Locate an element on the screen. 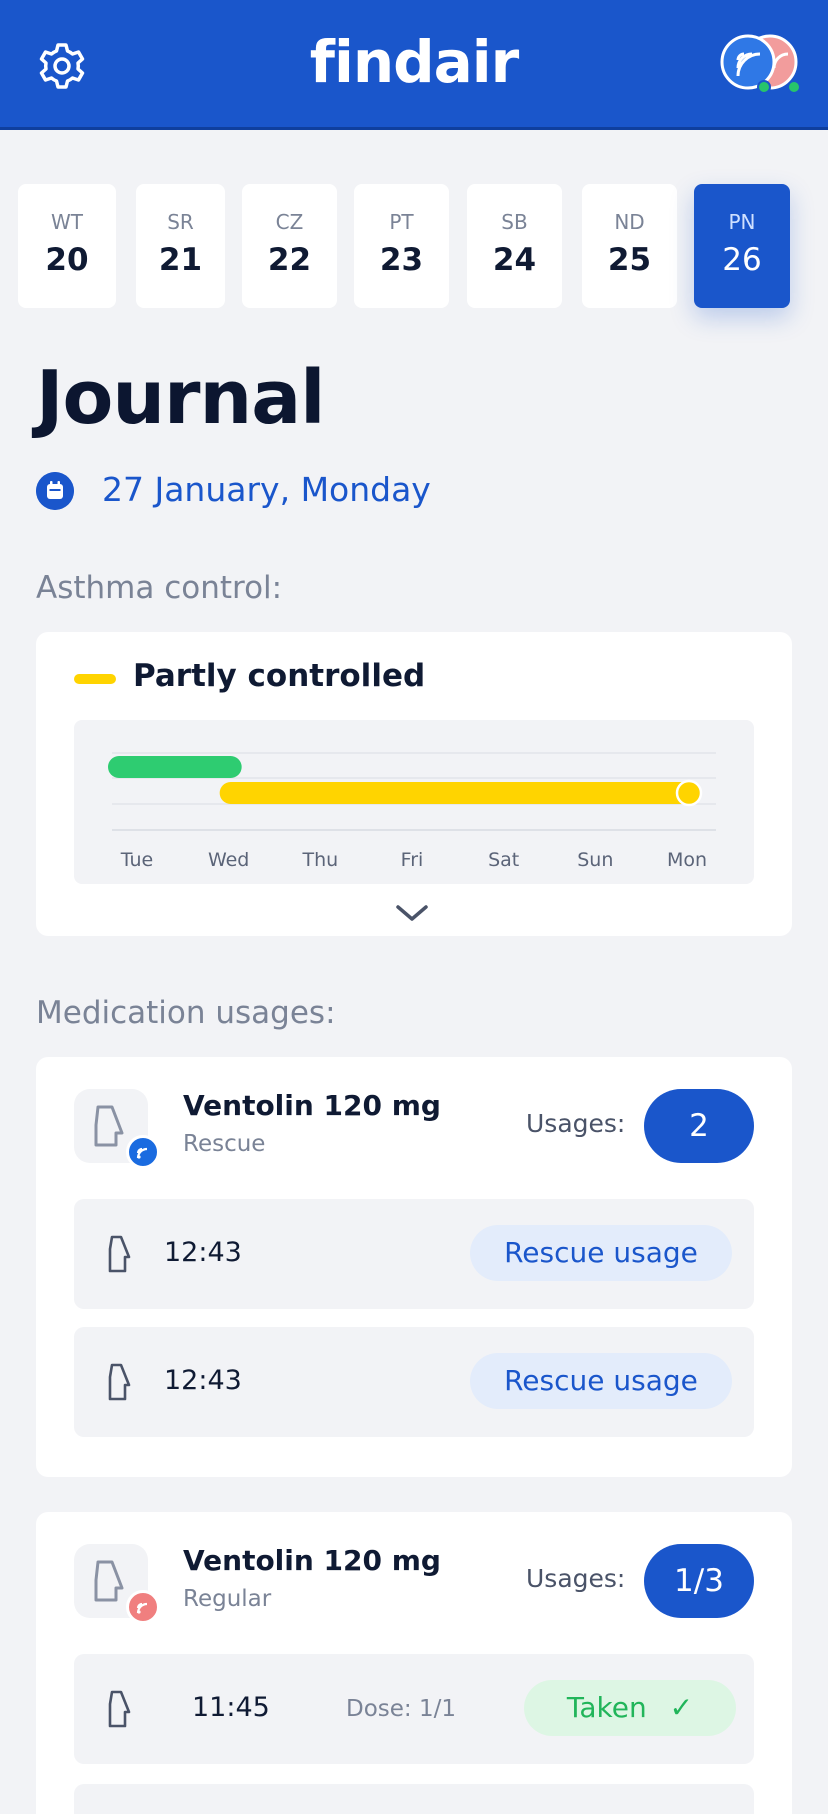 The width and height of the screenshot is (828, 1814). day-tab-21: SR 21 is located at coordinates (180, 246).